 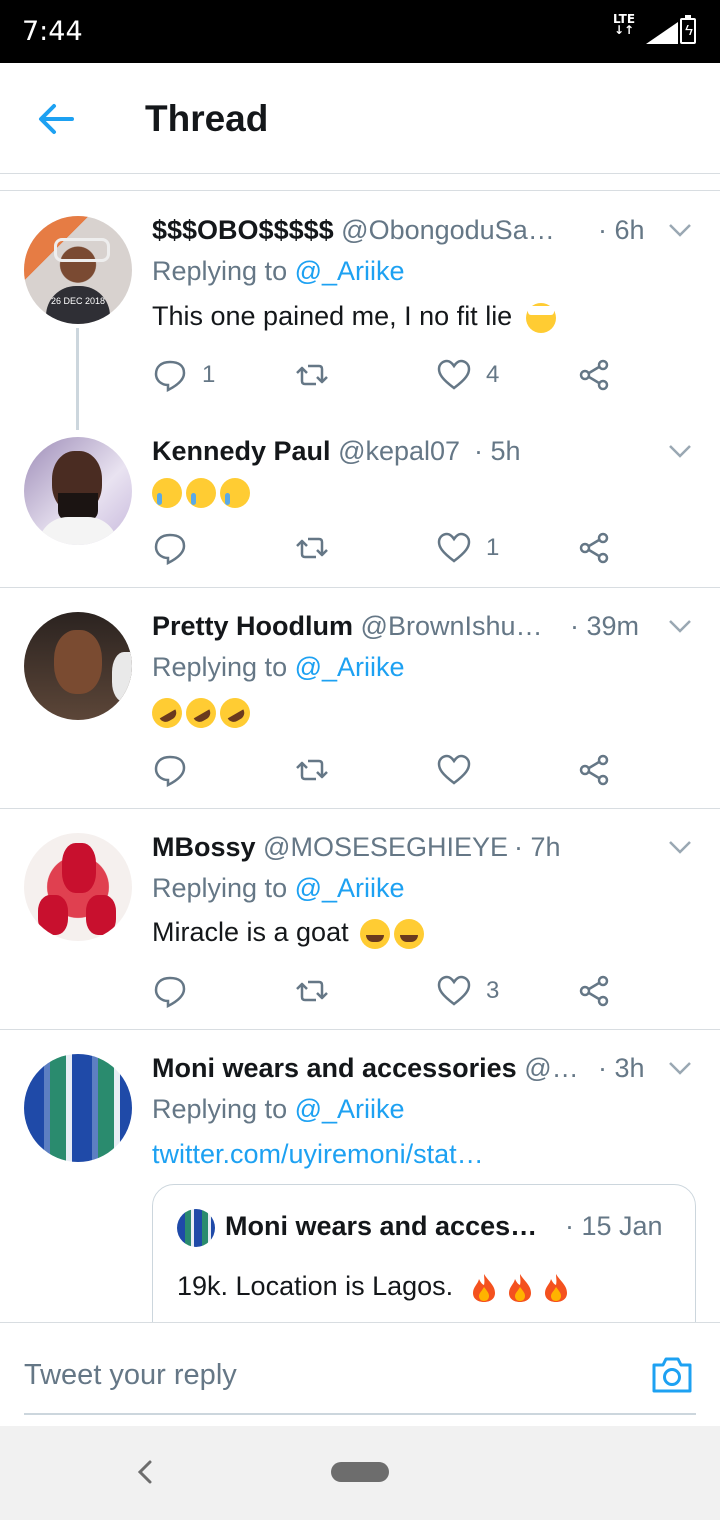 What do you see at coordinates (78, 301) in the screenshot?
I see `avatar-stamp: 26 DEC 2018` at bounding box center [78, 301].